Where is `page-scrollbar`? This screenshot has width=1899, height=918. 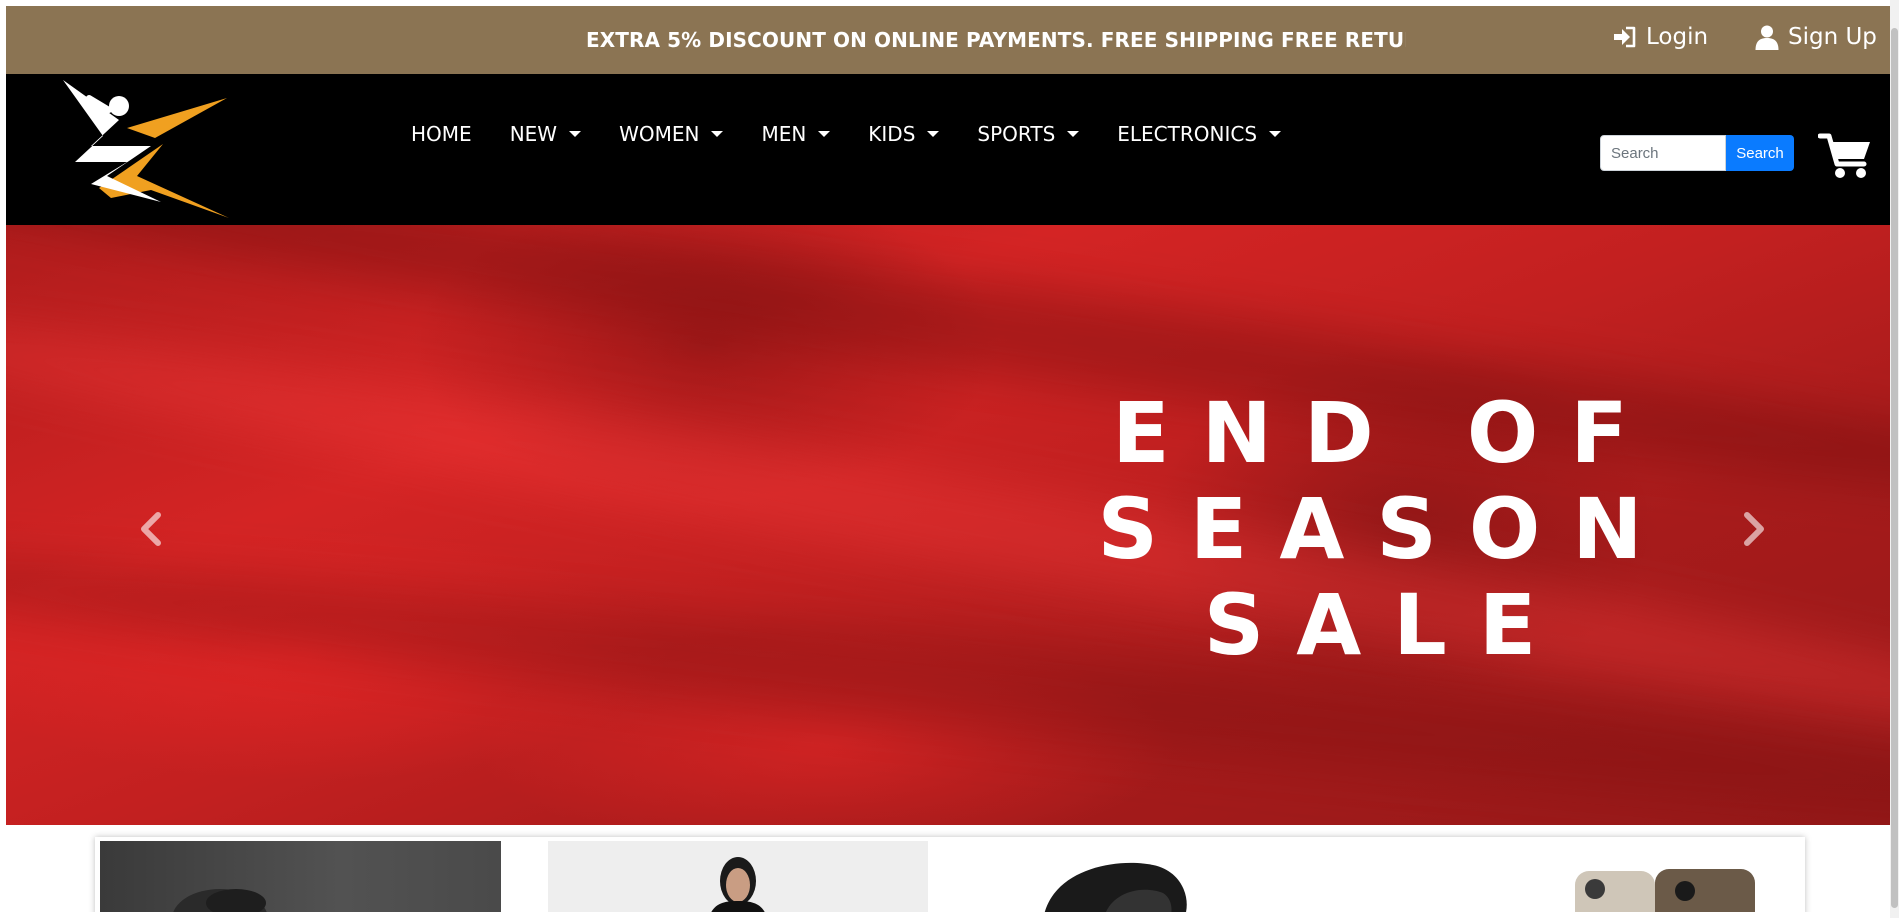 page-scrollbar is located at coordinates (1894, 459).